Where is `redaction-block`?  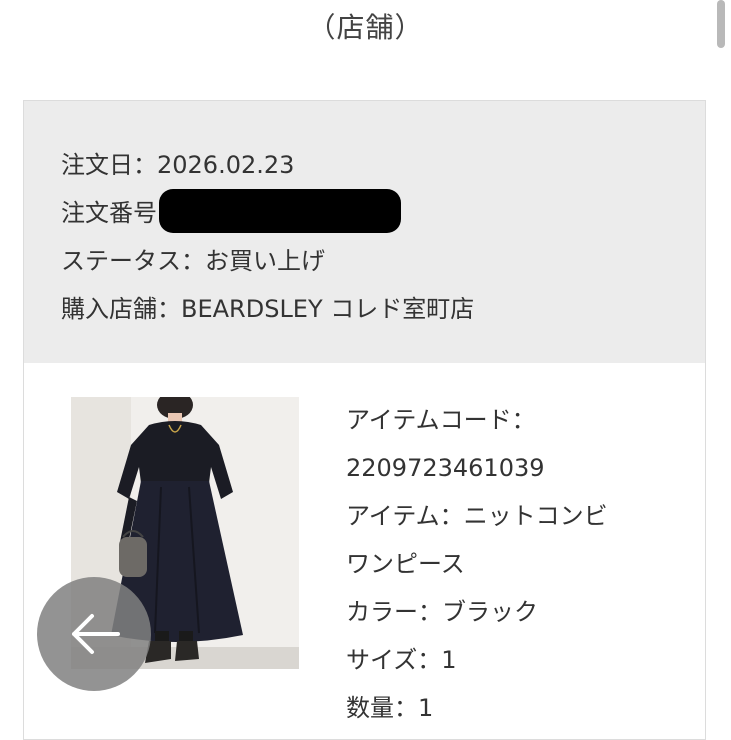
redaction-block is located at coordinates (280, 211).